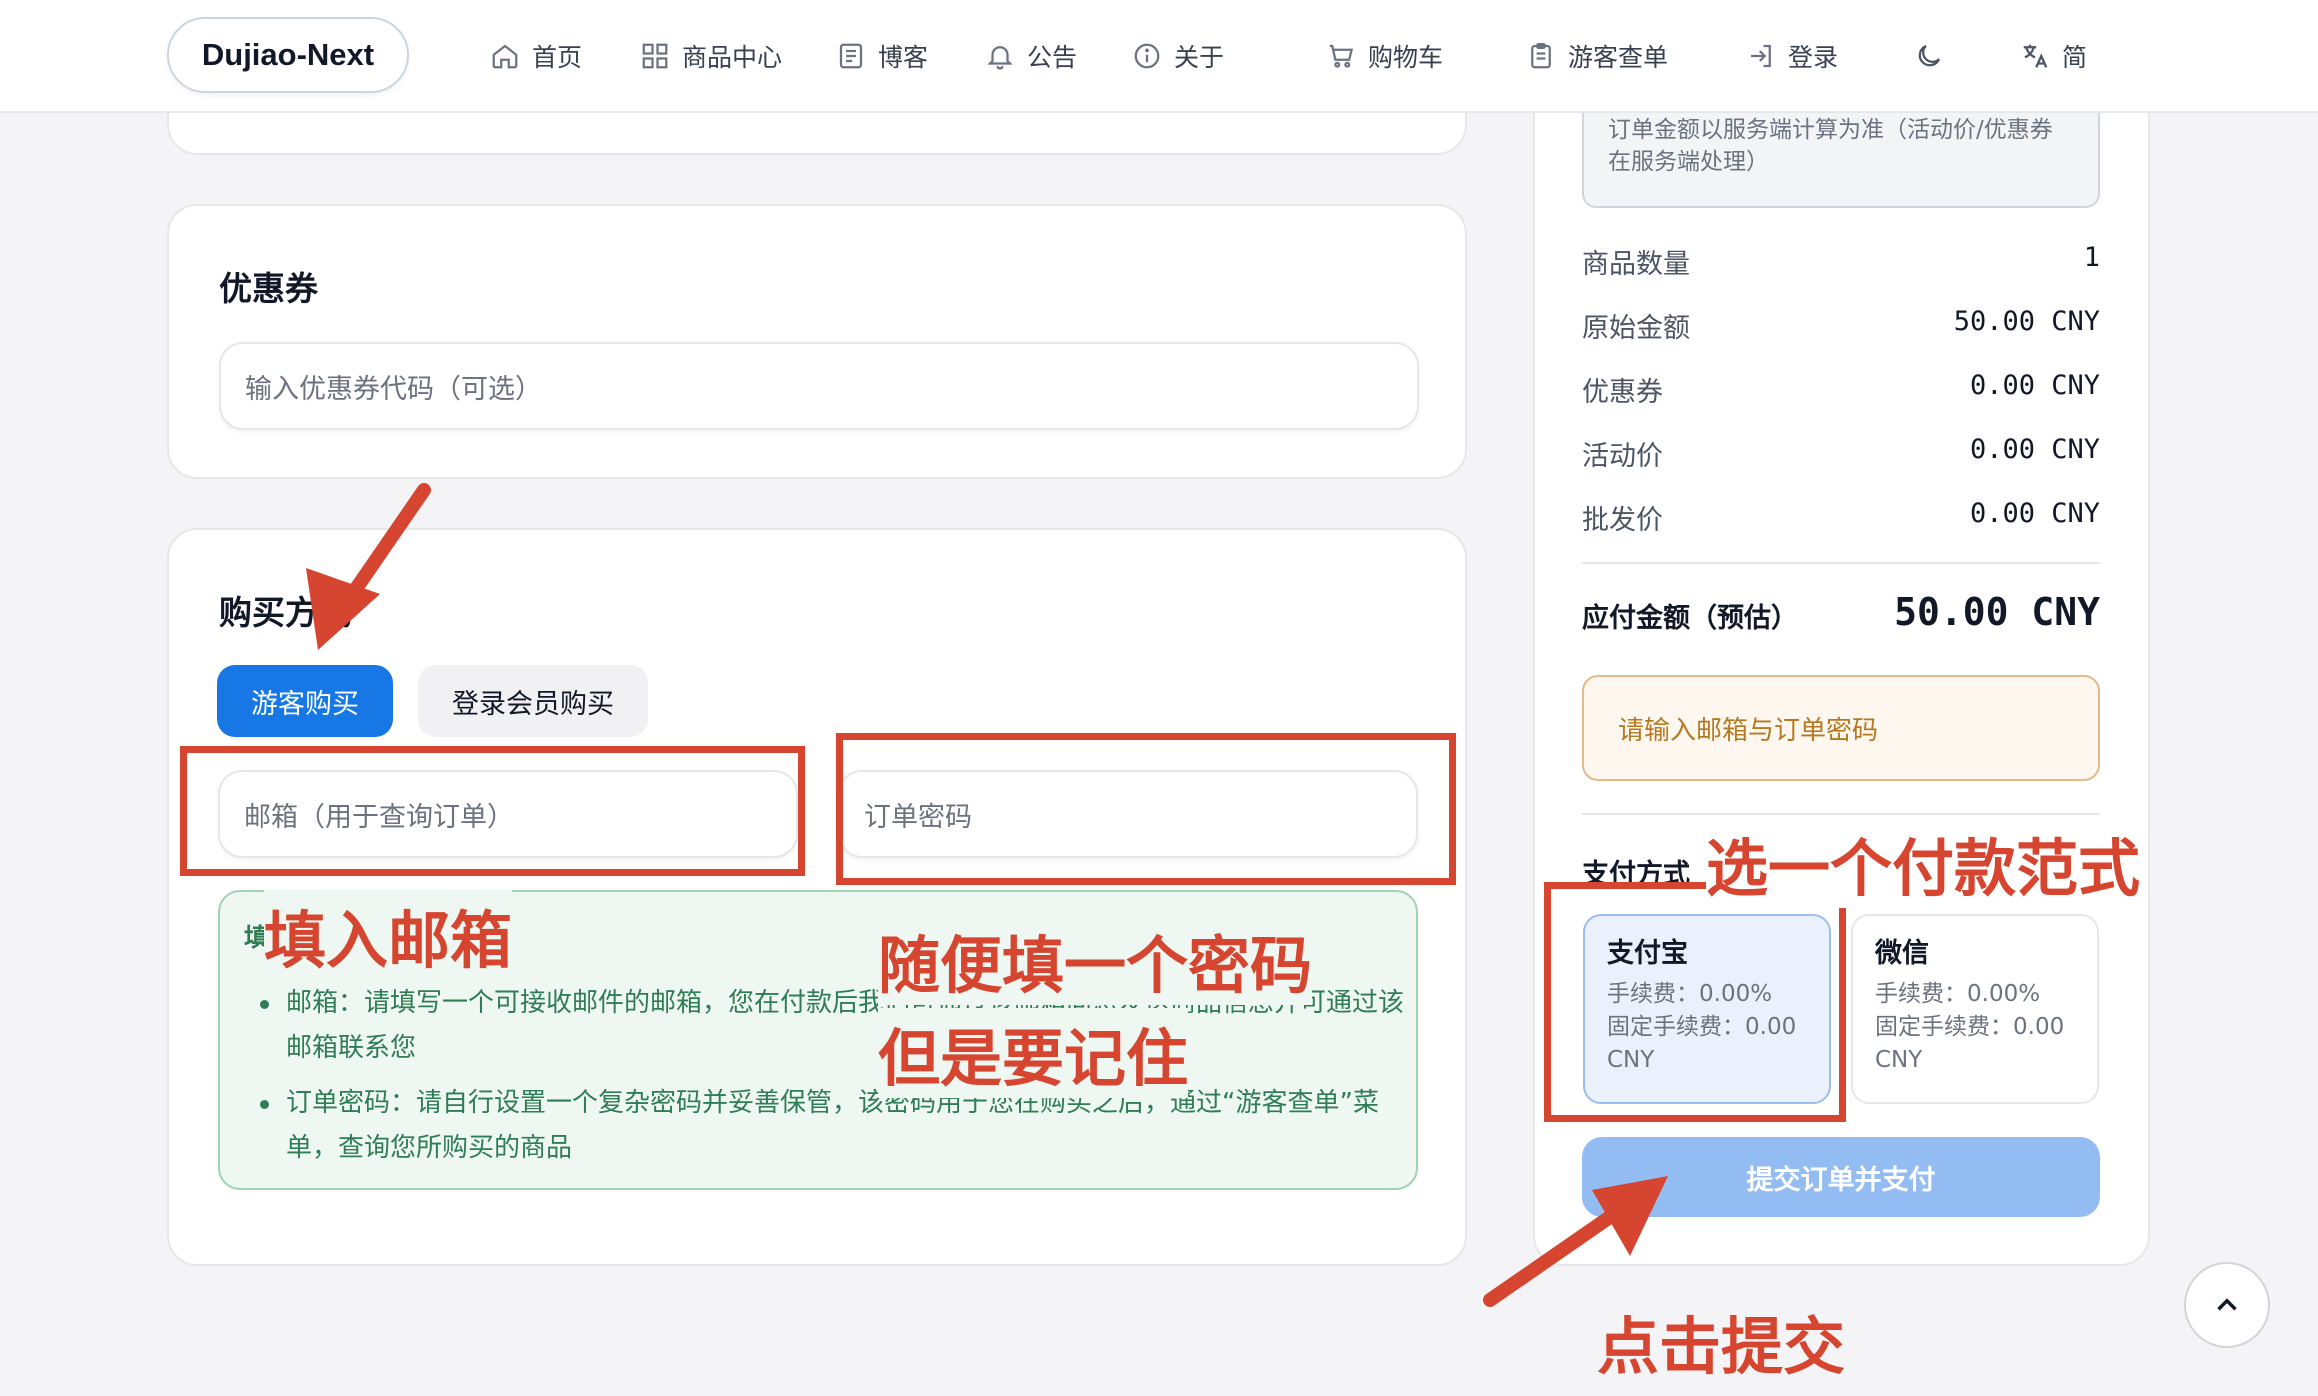 This screenshot has height=1396, width=2318. Describe the element at coordinates (903, 57) in the screenshot. I see `nav-blog-label: 博客` at that location.